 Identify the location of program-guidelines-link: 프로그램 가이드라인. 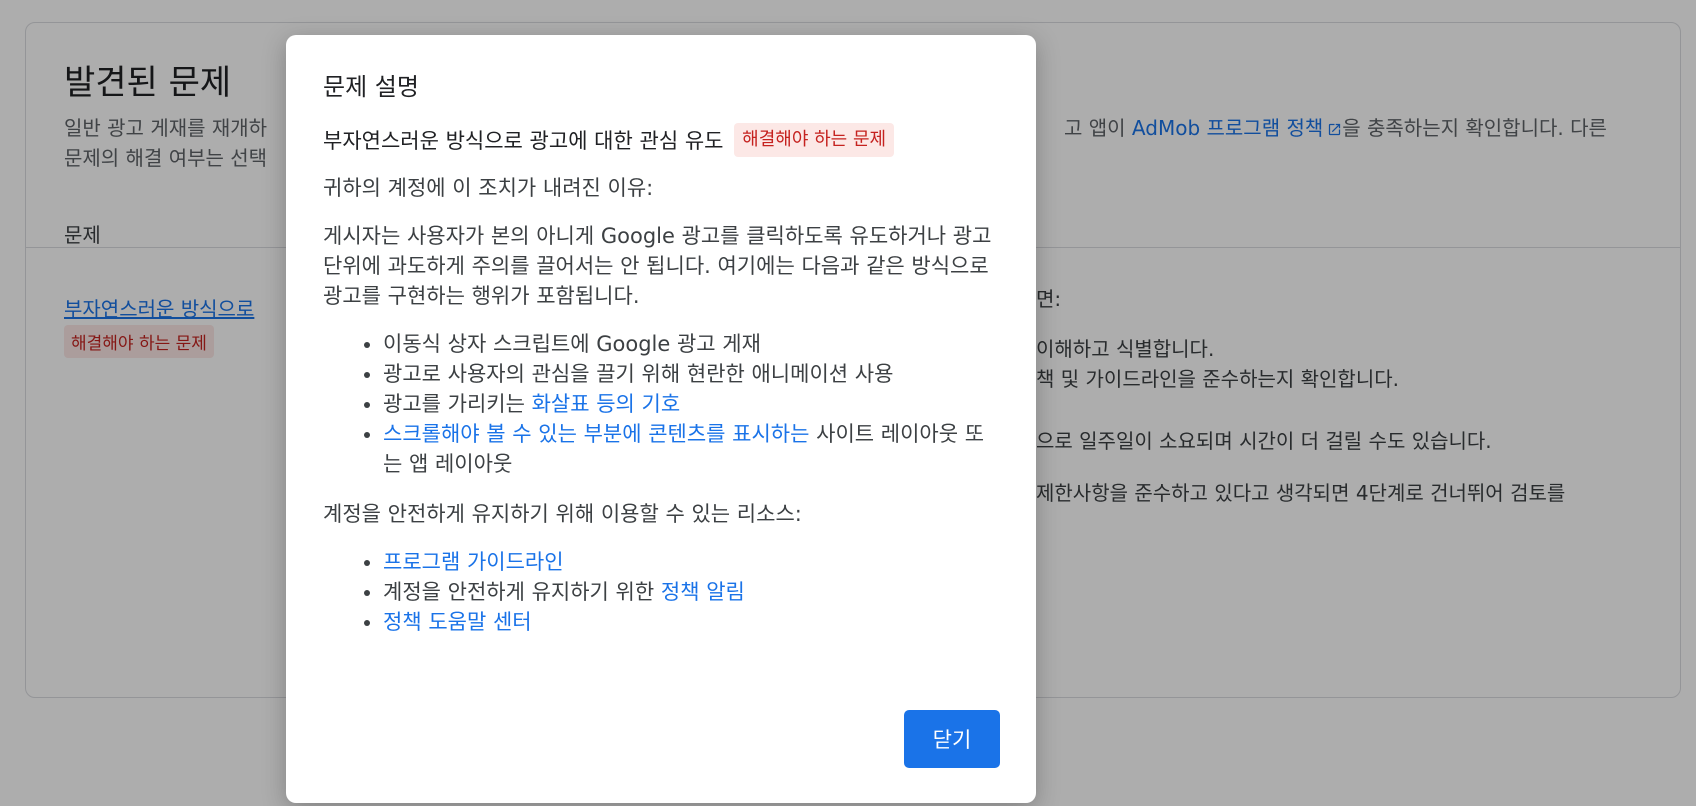
(473, 562).